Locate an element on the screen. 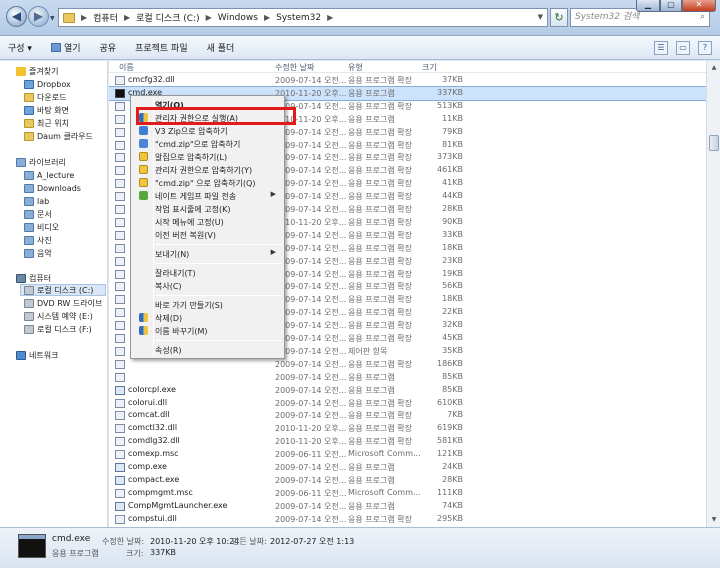  nav-pictures: 사진 is located at coordinates (38, 240).